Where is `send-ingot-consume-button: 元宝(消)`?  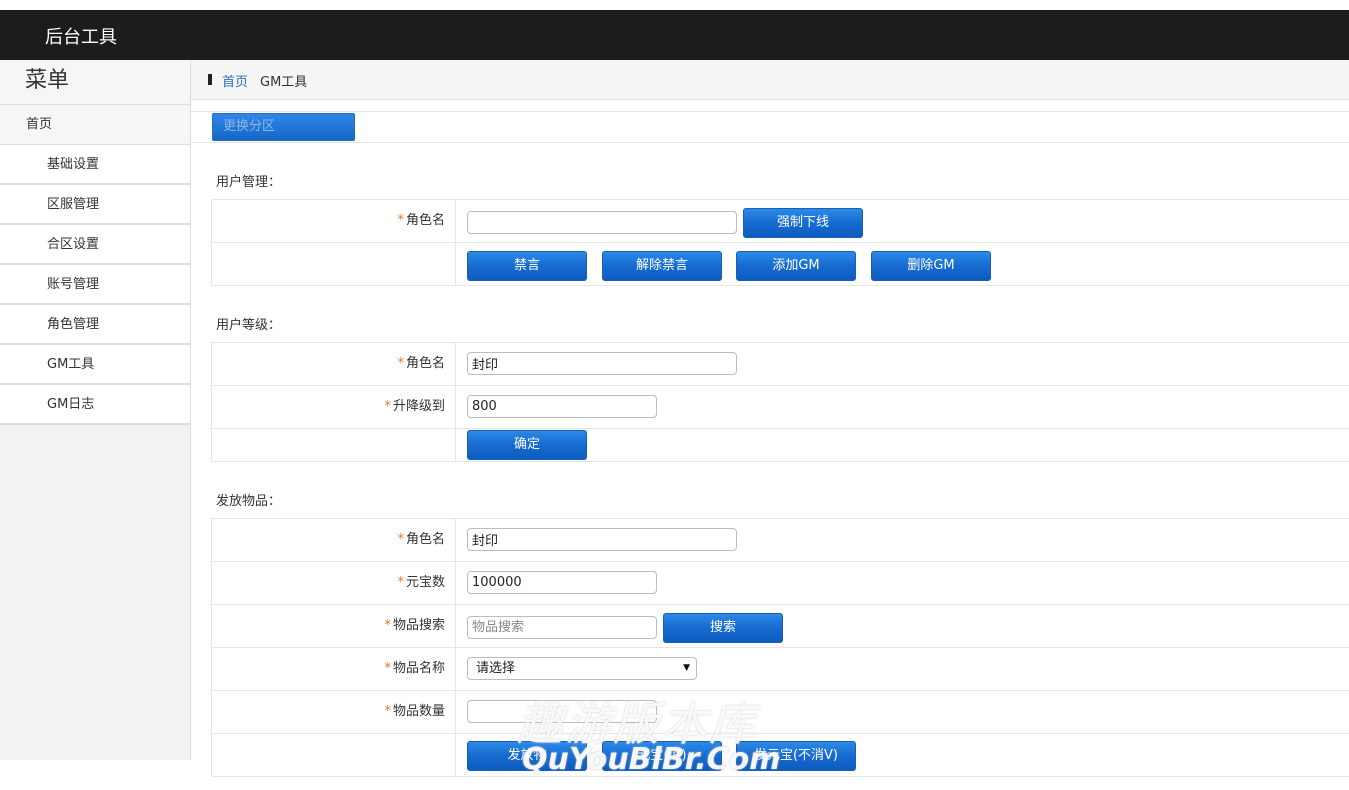
send-ingot-consume-button: 元宝(消) is located at coordinates (662, 756).